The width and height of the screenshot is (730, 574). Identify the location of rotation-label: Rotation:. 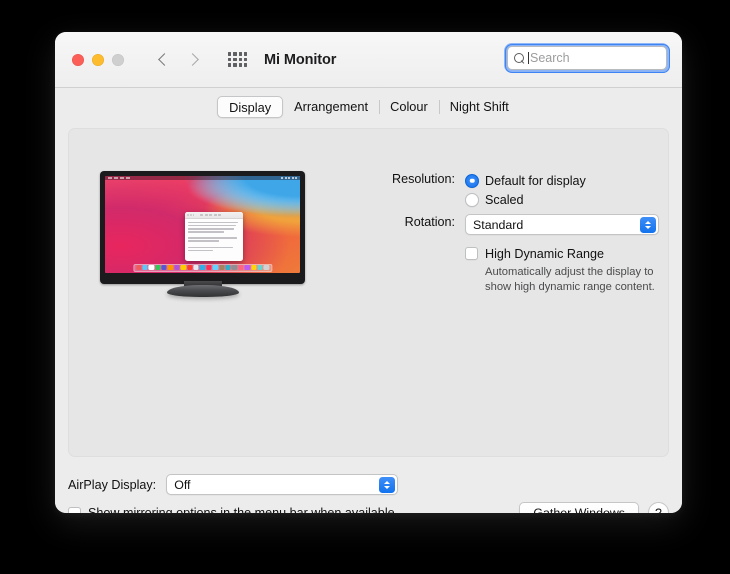
(429, 222).